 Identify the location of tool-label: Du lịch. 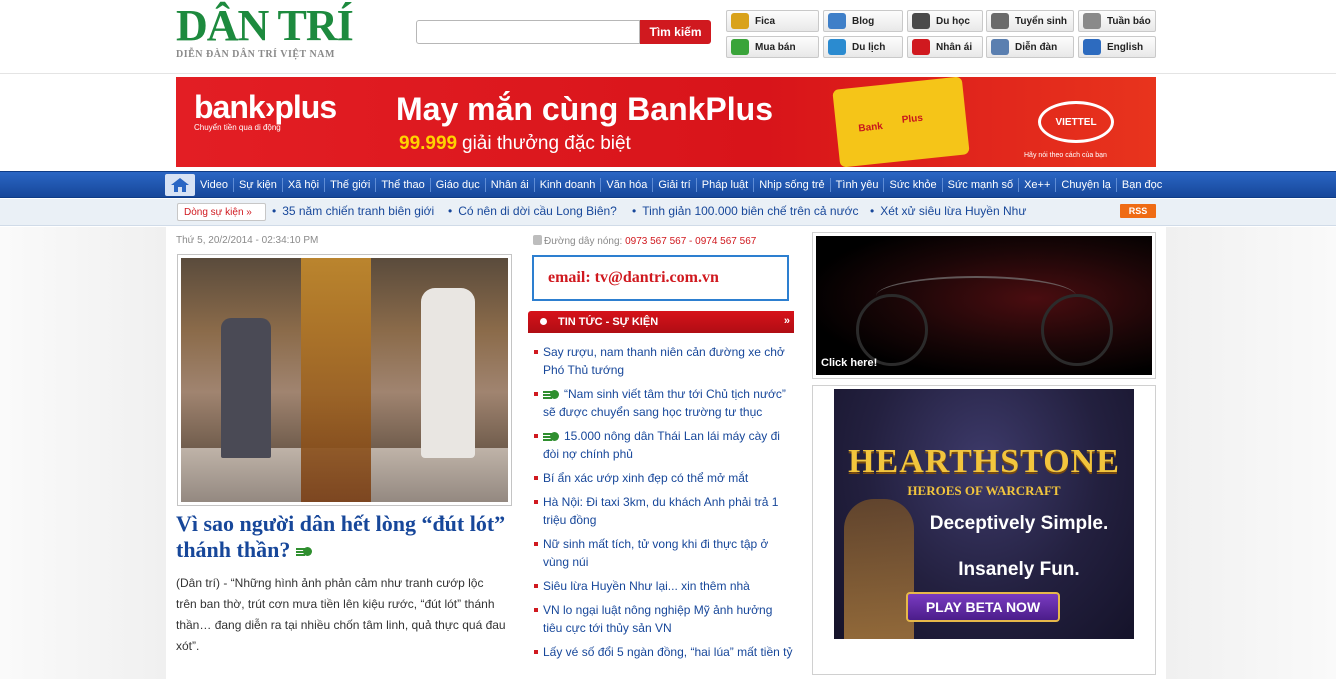
(869, 47).